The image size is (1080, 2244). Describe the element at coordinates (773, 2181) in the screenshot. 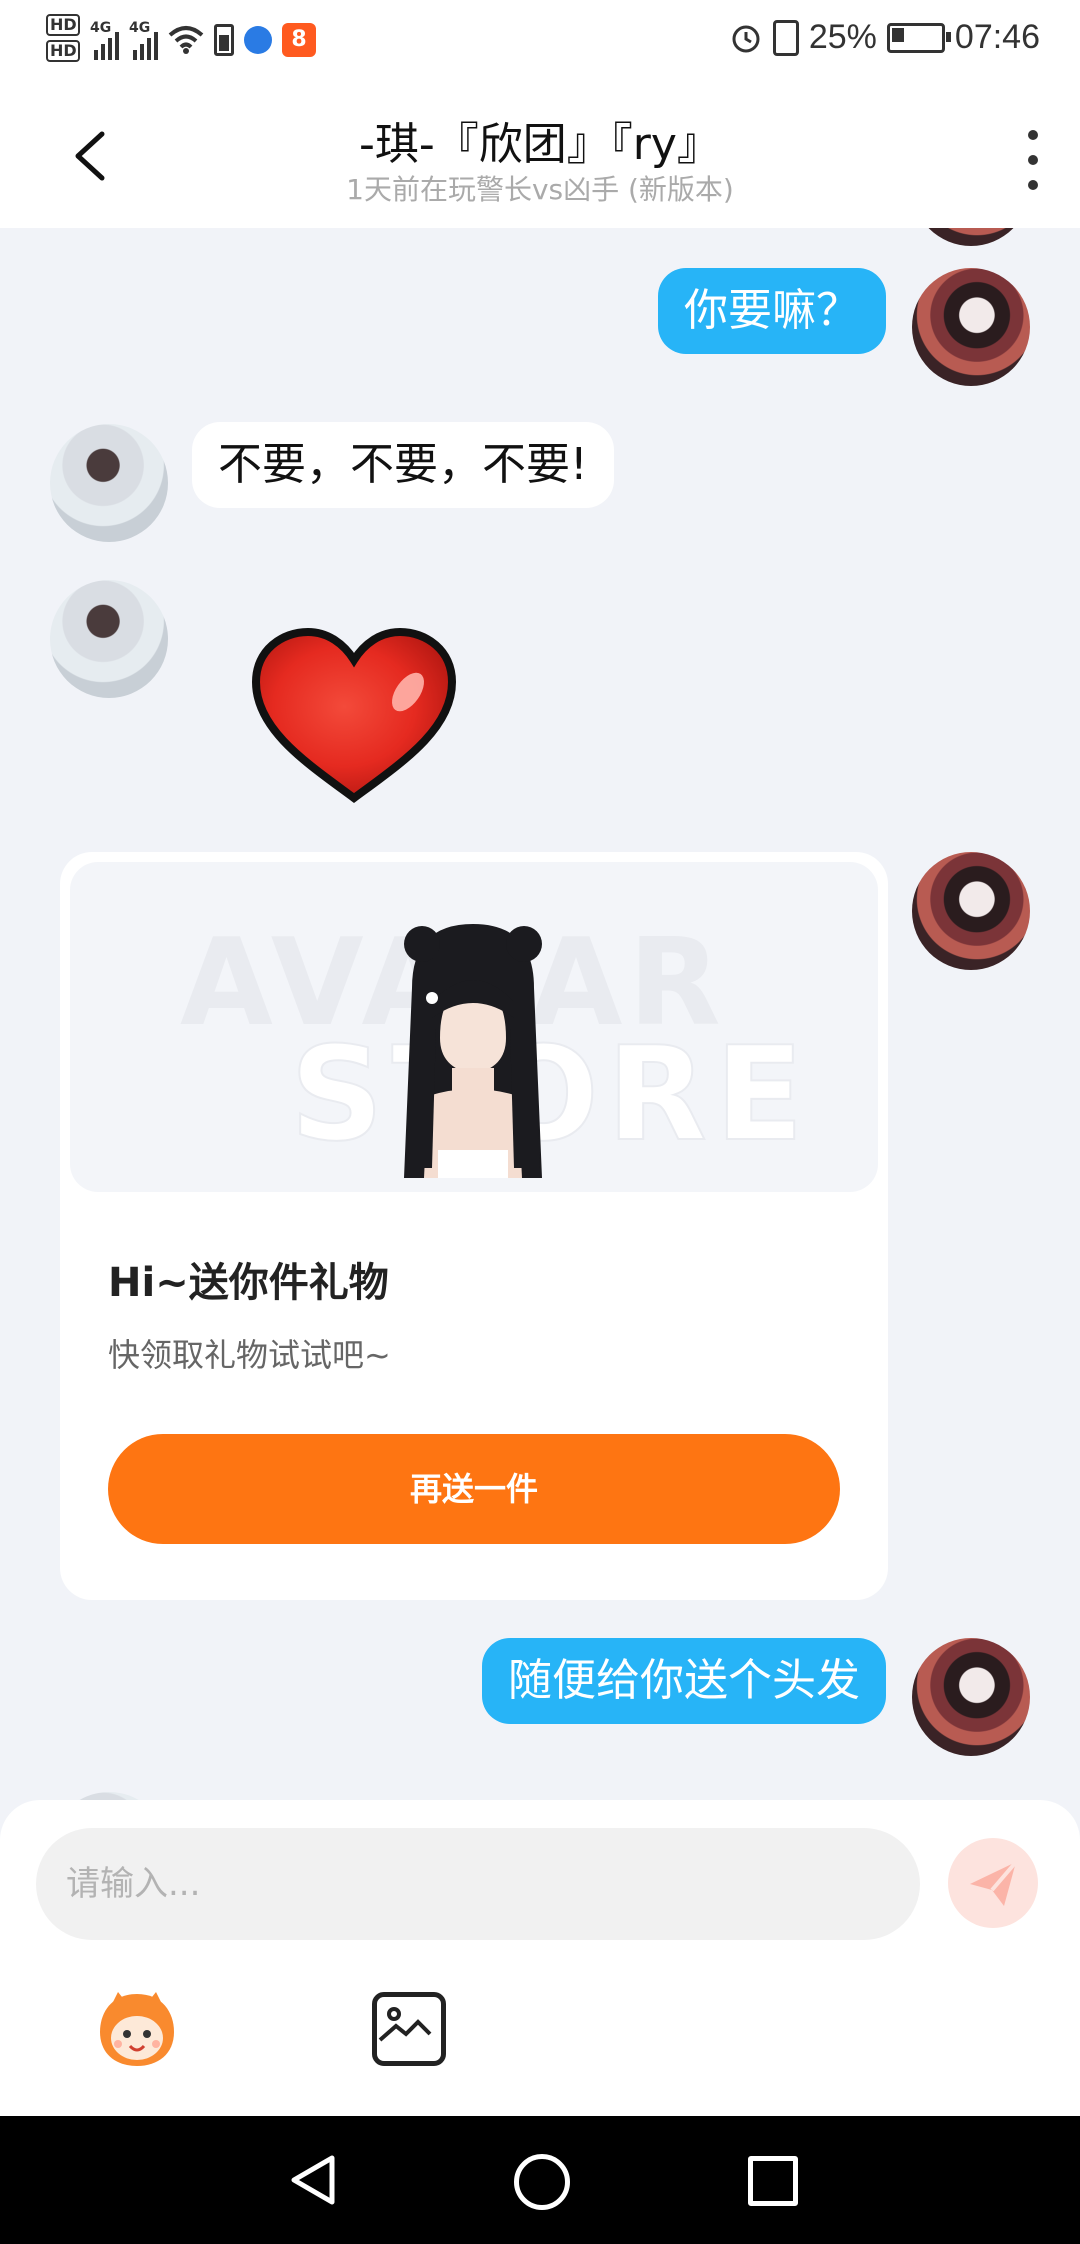

I see `nav-recents-icon` at that location.